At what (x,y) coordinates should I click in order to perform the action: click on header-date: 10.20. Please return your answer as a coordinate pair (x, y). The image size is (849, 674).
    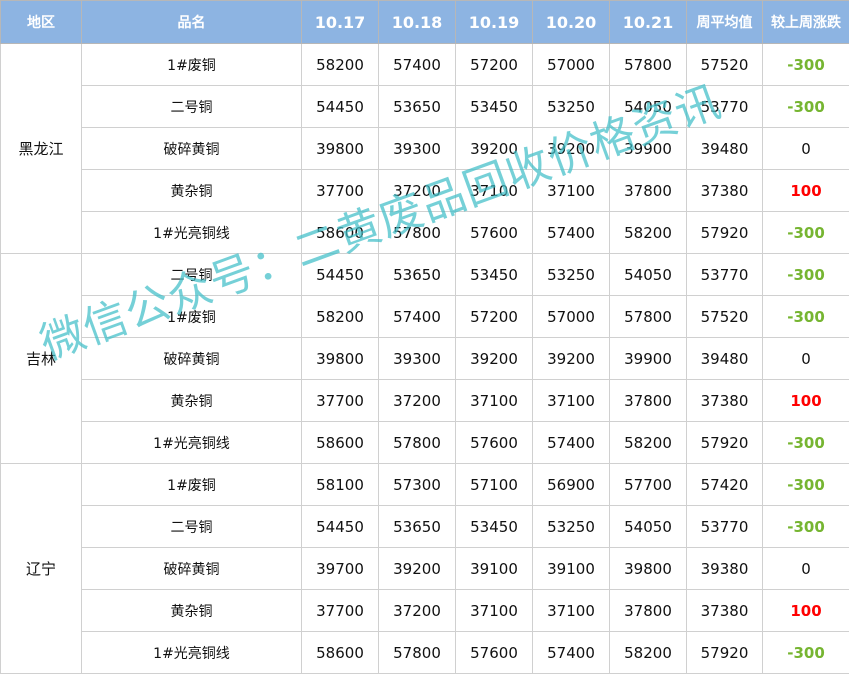
    Looking at the image, I should click on (571, 22).